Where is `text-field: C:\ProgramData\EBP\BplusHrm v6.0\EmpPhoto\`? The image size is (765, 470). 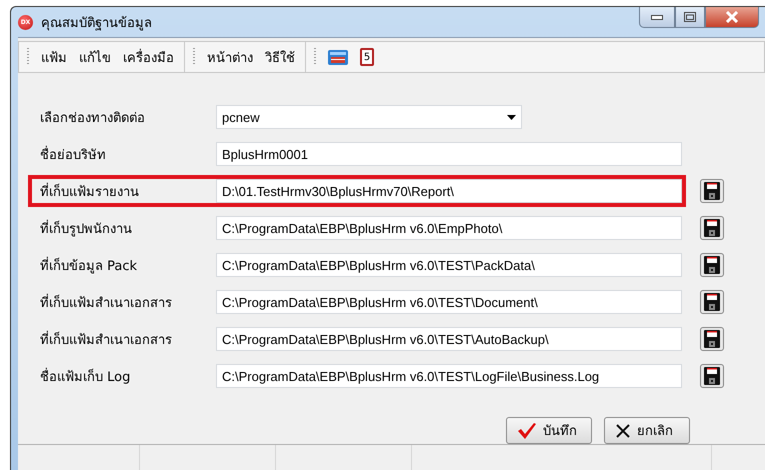 text-field: C:\ProgramData\EBP\BplusHrm v6.0\EmpPhoto\ is located at coordinates (449, 228).